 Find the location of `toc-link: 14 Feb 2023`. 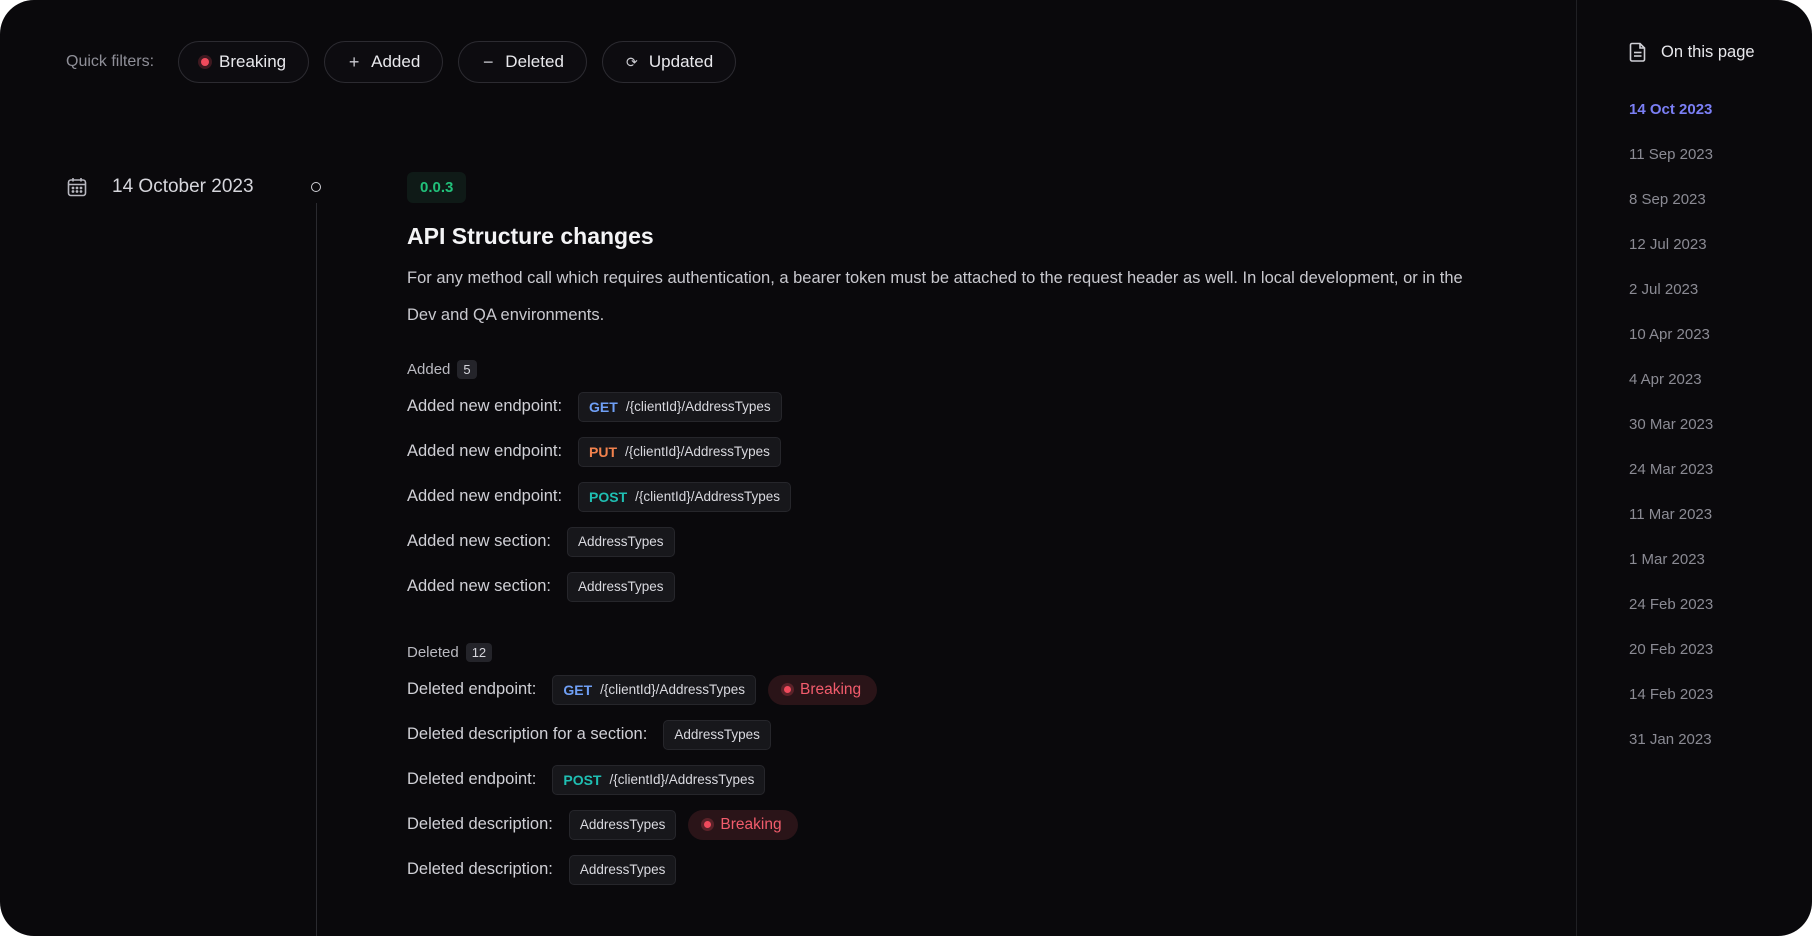

toc-link: 14 Feb 2023 is located at coordinates (1671, 708).